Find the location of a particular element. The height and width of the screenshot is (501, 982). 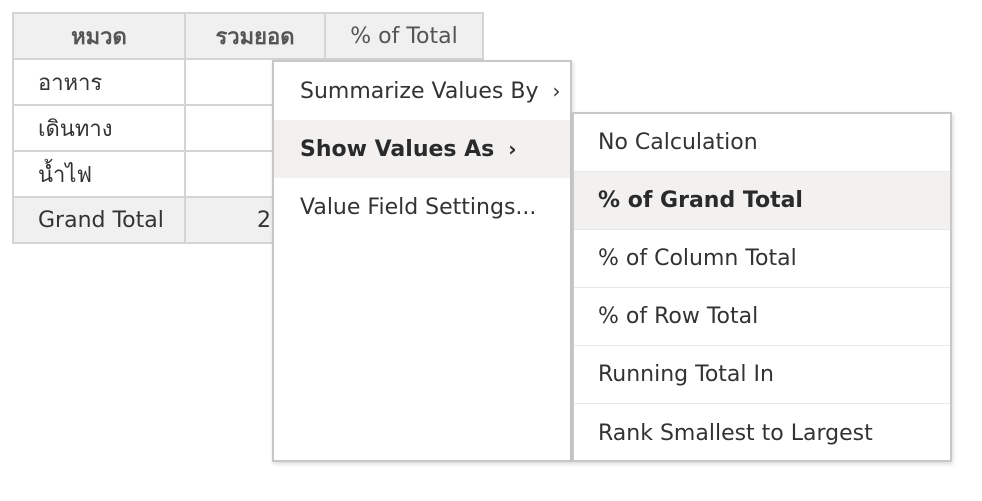

menu-item-label: Summarize Values By is located at coordinates (419, 91).